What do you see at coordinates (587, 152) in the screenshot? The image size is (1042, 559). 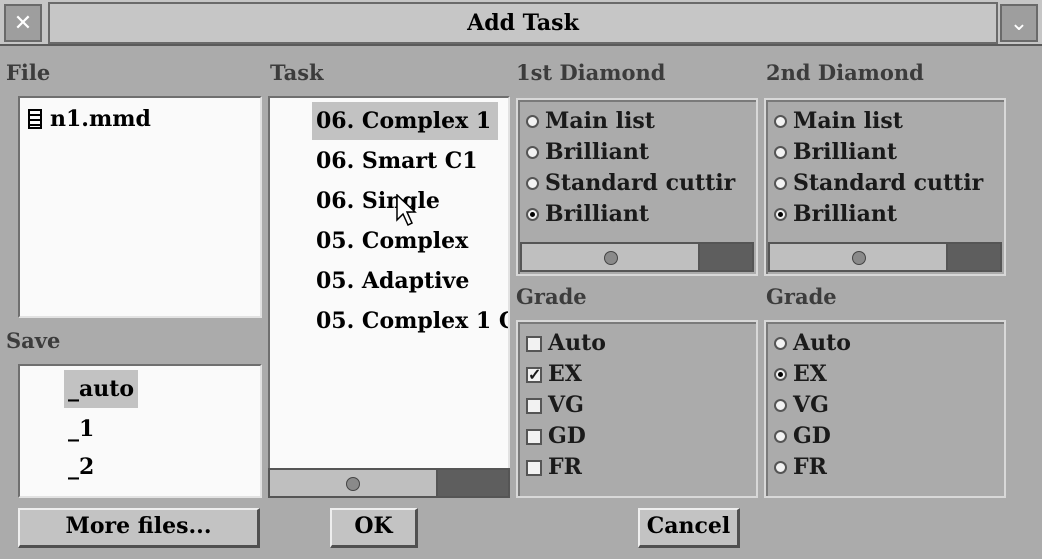 I see `diamond1-option: Brilliant` at bounding box center [587, 152].